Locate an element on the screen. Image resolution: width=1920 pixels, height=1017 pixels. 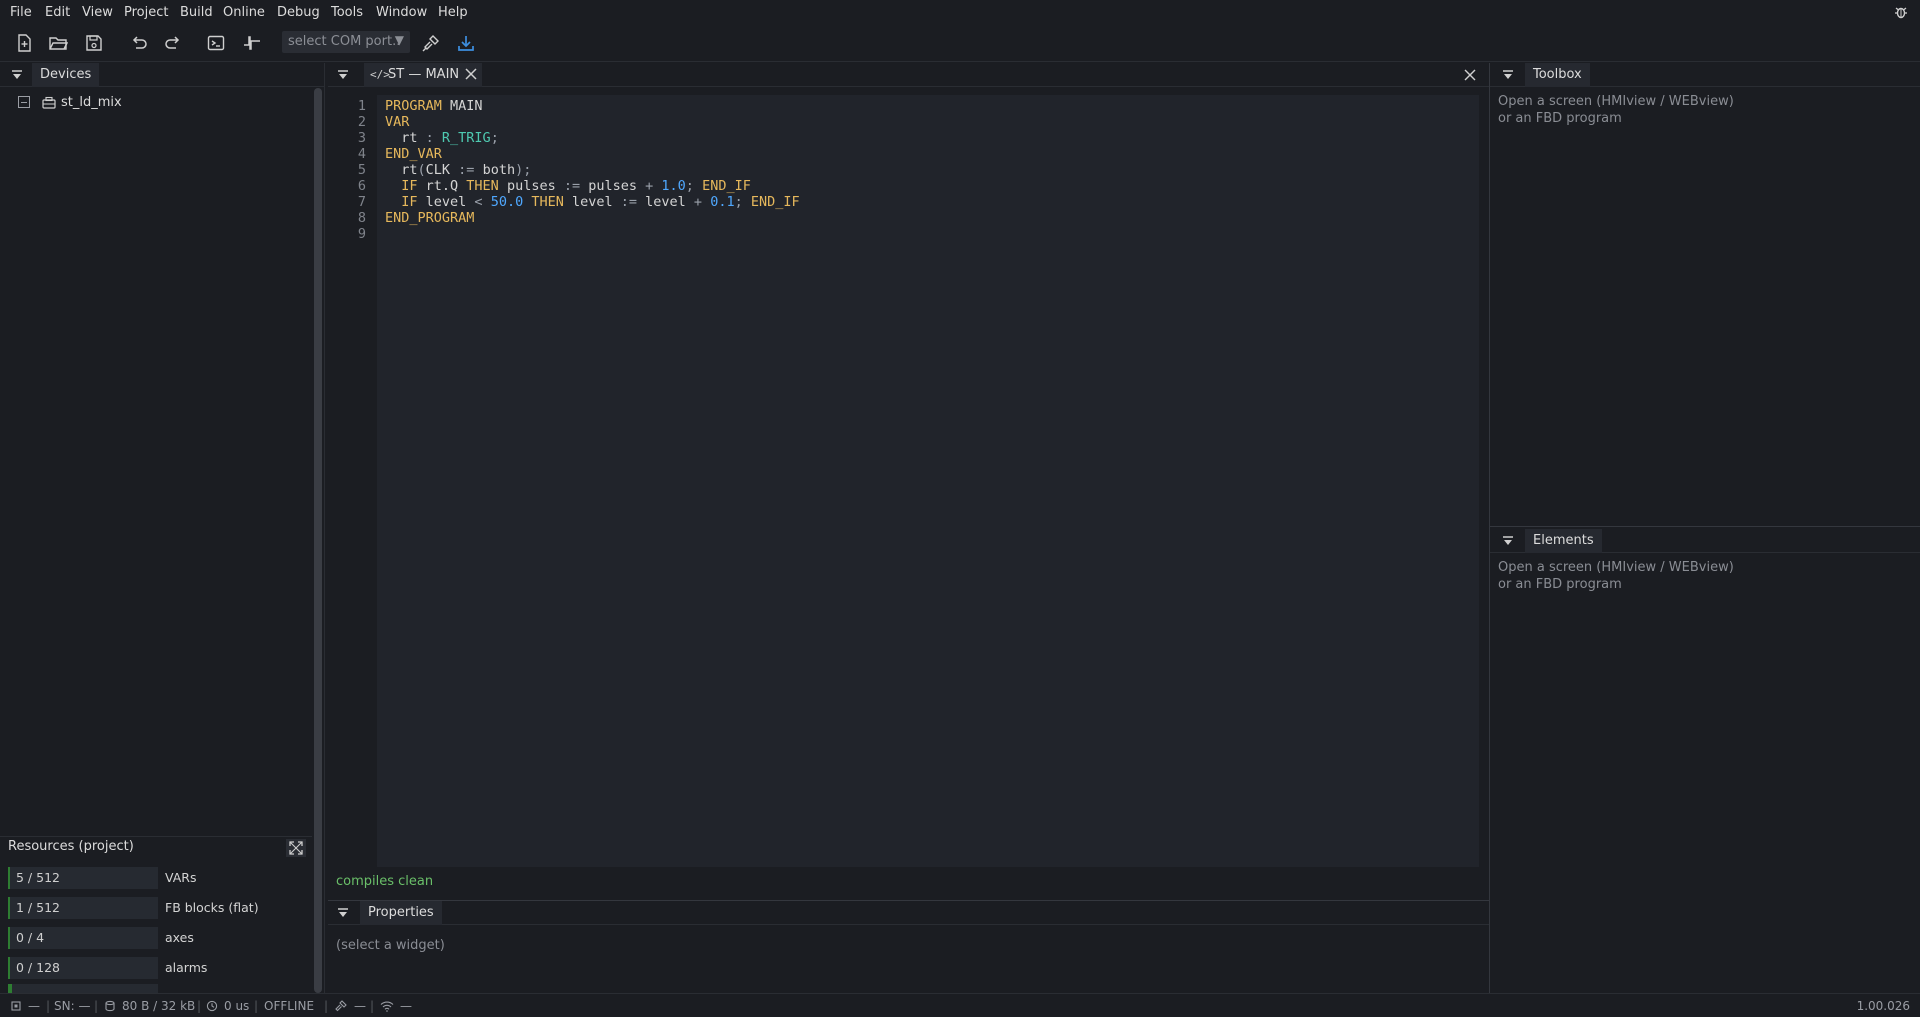
toolbox-hint-line1: Open a screen (HMIview / WEBview) is located at coordinates (1616, 101).